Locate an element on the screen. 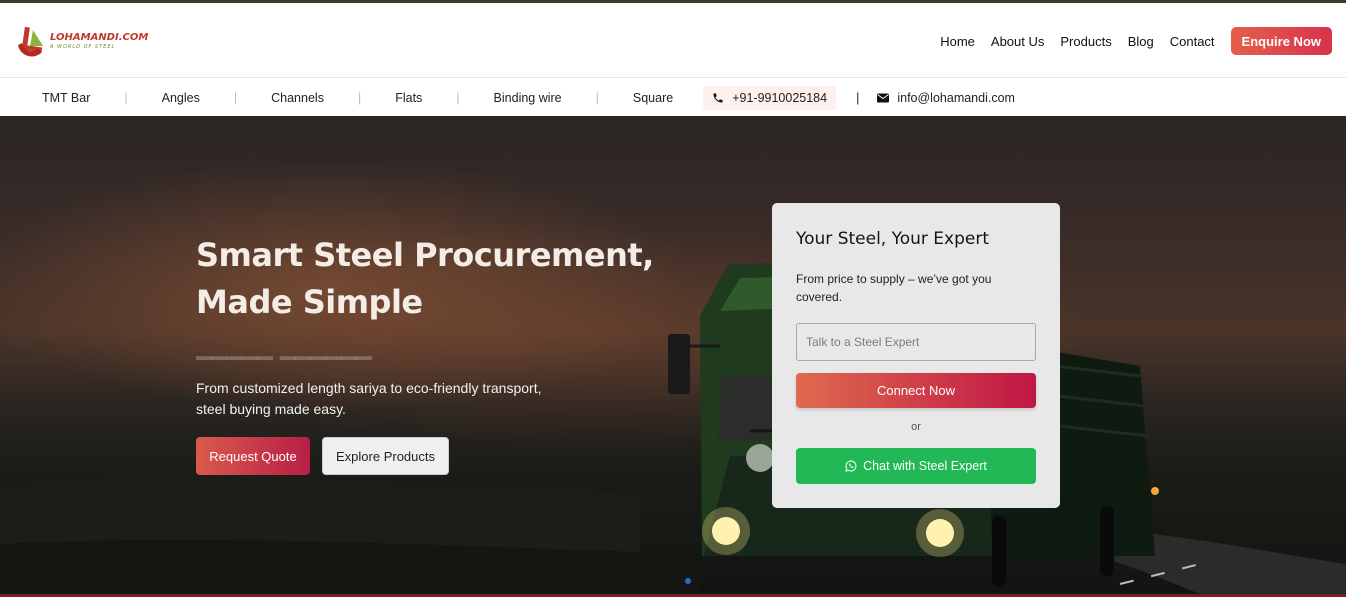  logo-name: LOHAMANDI.COM is located at coordinates (99, 37).